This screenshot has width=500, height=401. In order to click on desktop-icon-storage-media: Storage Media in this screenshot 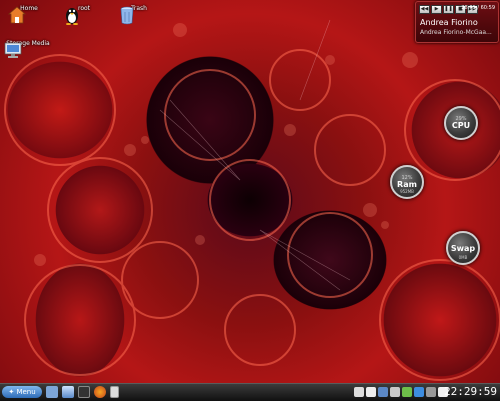, I will do `click(28, 49)`.